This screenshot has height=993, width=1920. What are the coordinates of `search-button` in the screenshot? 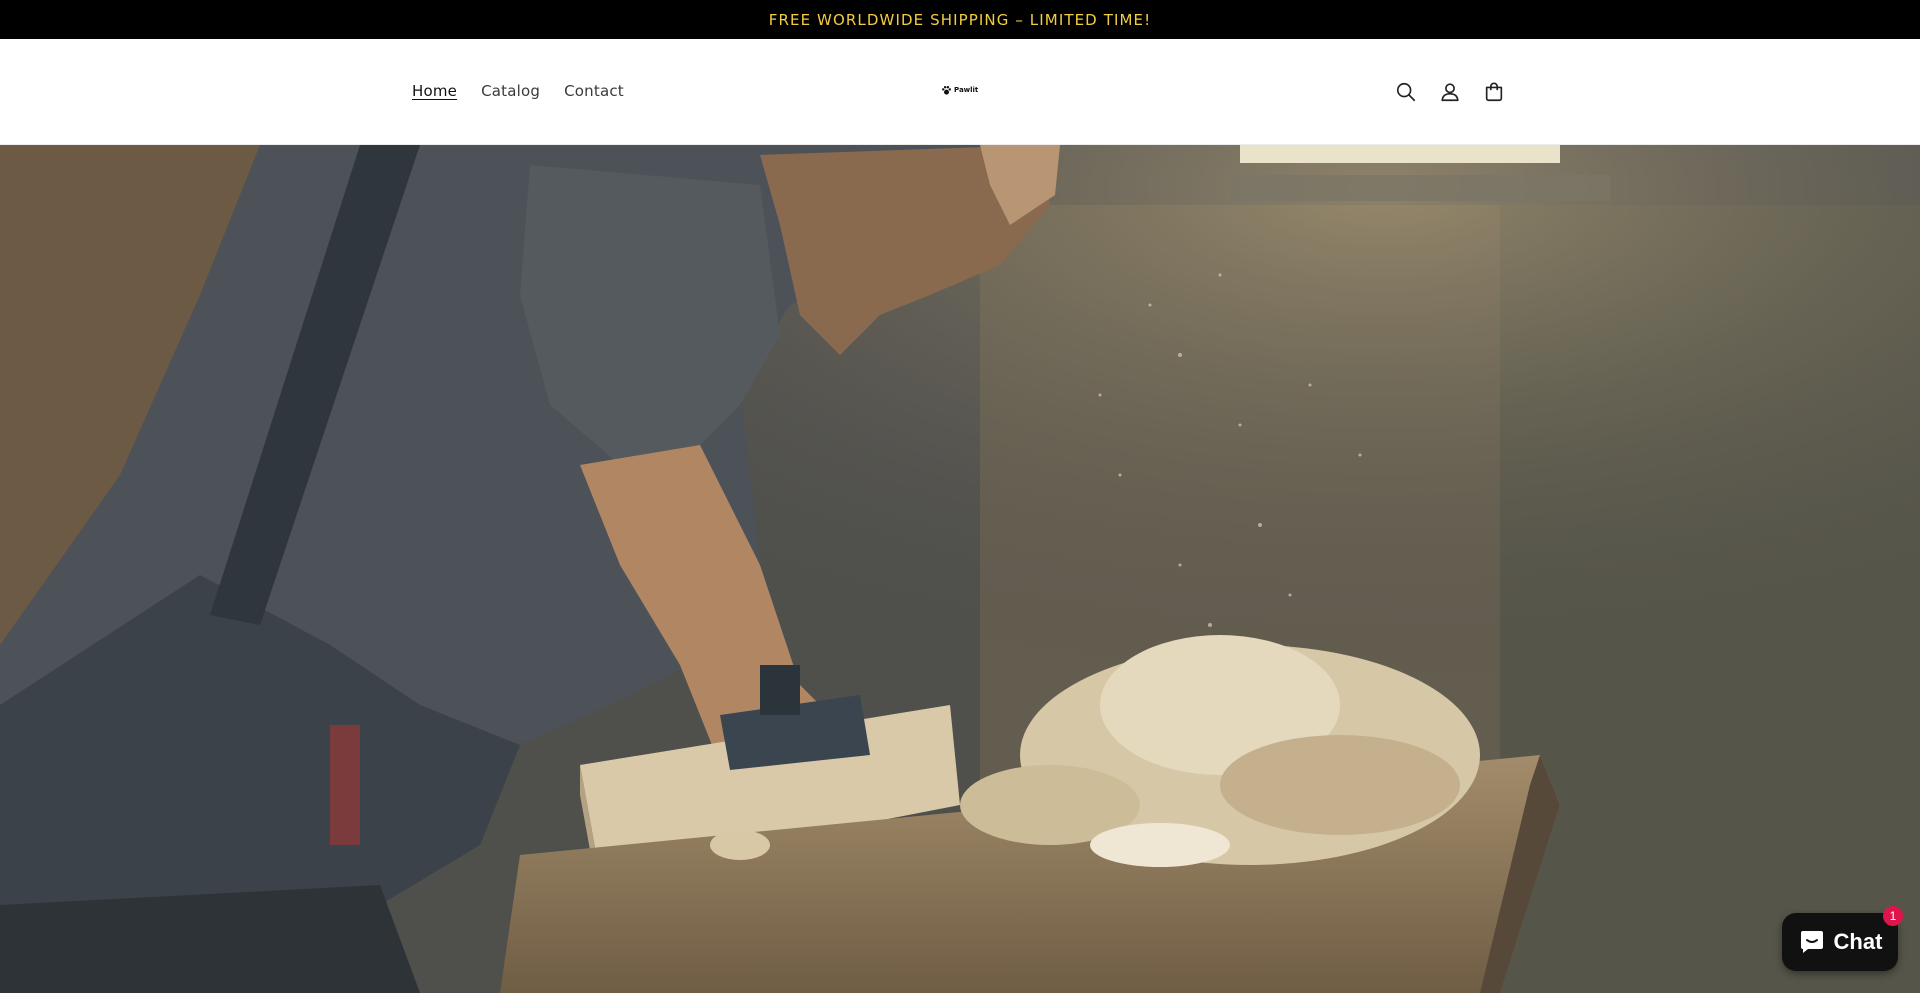 It's located at (1406, 92).